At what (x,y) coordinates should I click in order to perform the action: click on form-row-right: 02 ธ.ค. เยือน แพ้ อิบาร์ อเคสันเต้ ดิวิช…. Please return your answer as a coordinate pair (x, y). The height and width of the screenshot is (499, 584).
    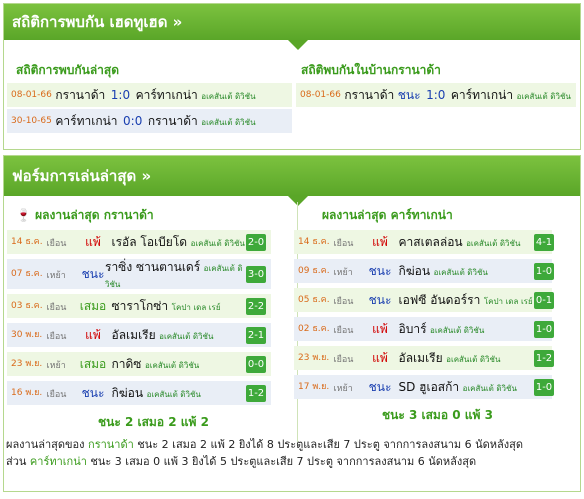
    Looking at the image, I should click on (423, 329).